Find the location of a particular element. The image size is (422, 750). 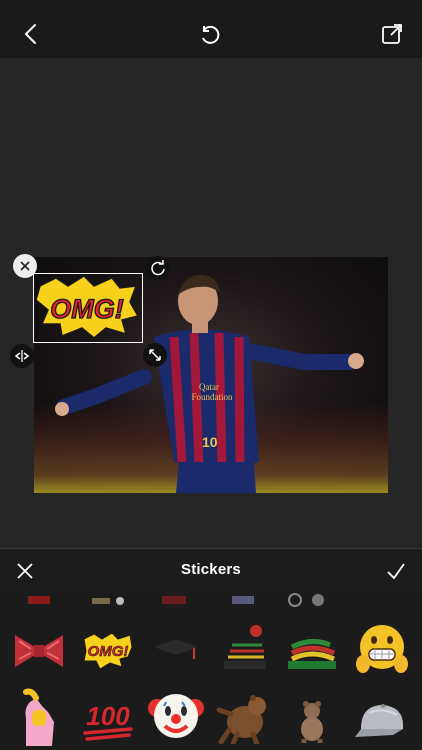

delete-sticker-handle is located at coordinates (25, 266).